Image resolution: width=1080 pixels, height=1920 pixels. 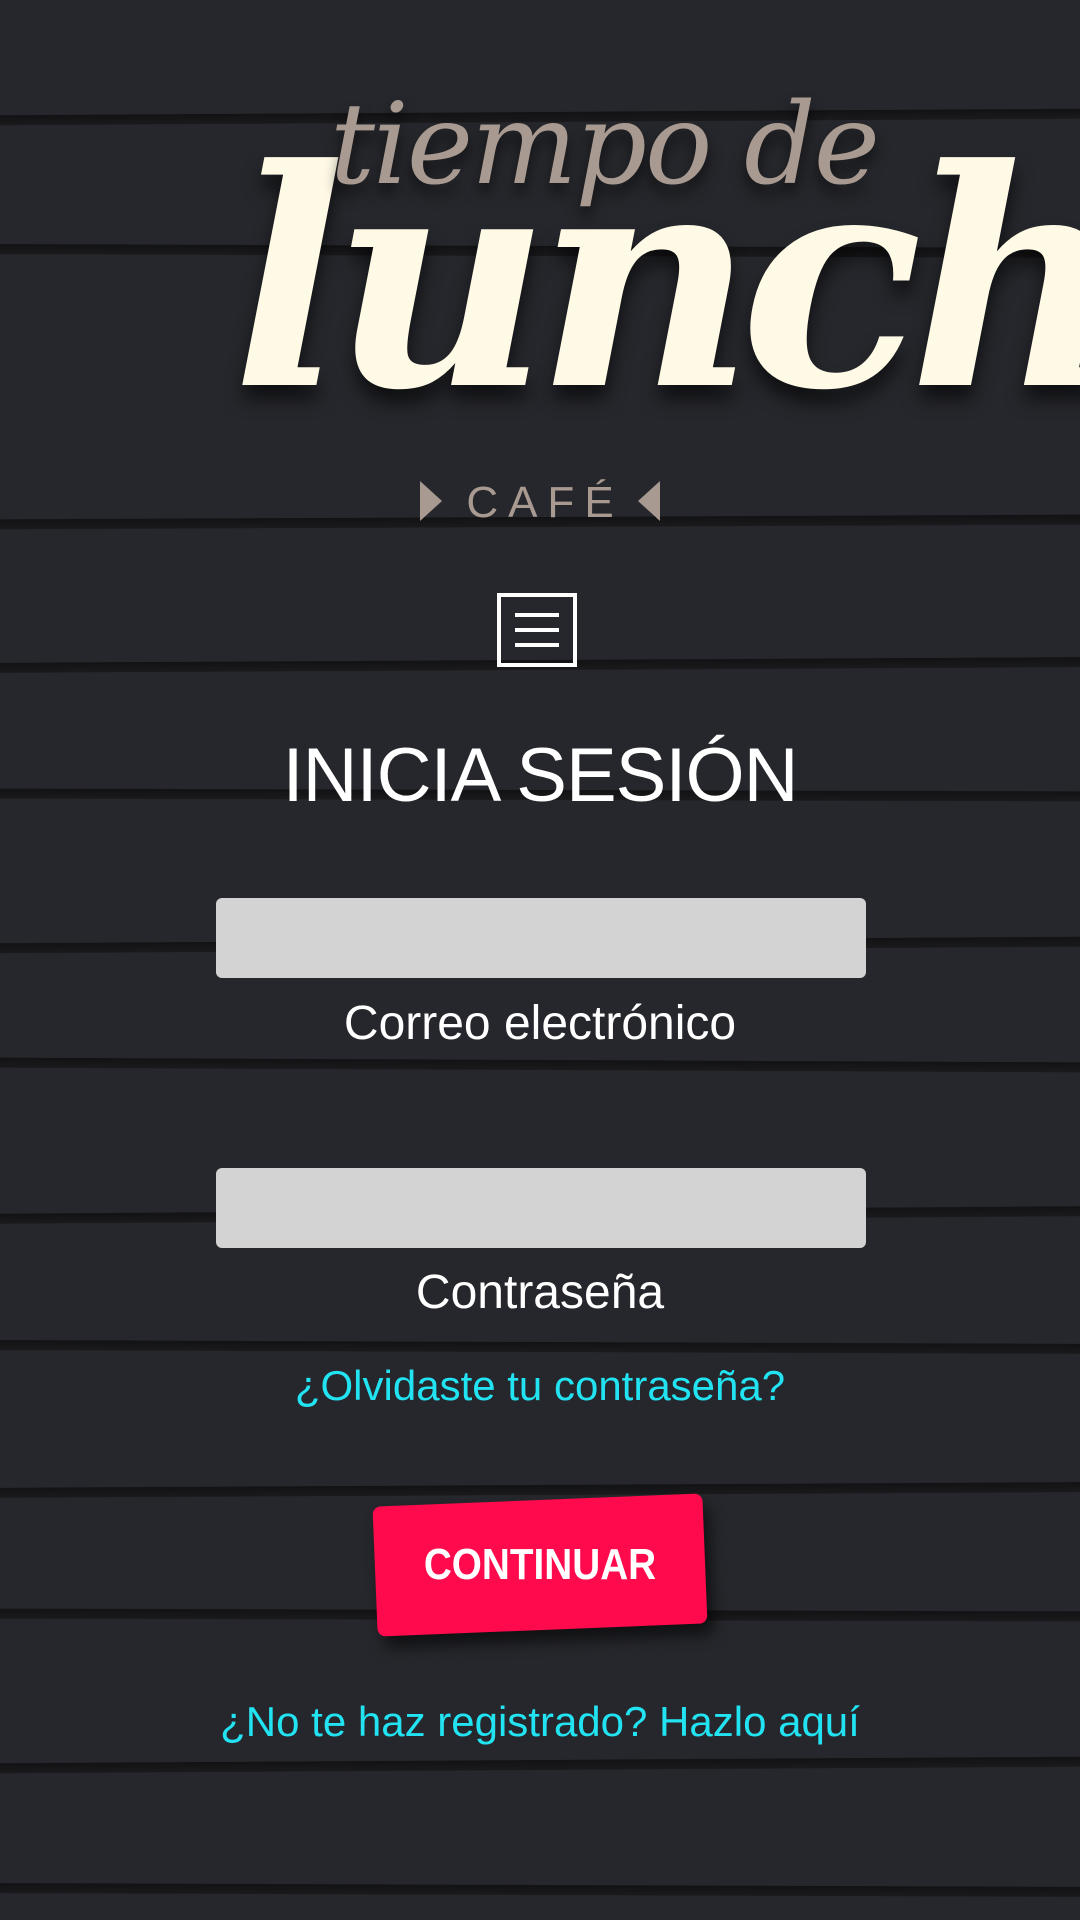 I want to click on password-field, so click(x=541, y=1208).